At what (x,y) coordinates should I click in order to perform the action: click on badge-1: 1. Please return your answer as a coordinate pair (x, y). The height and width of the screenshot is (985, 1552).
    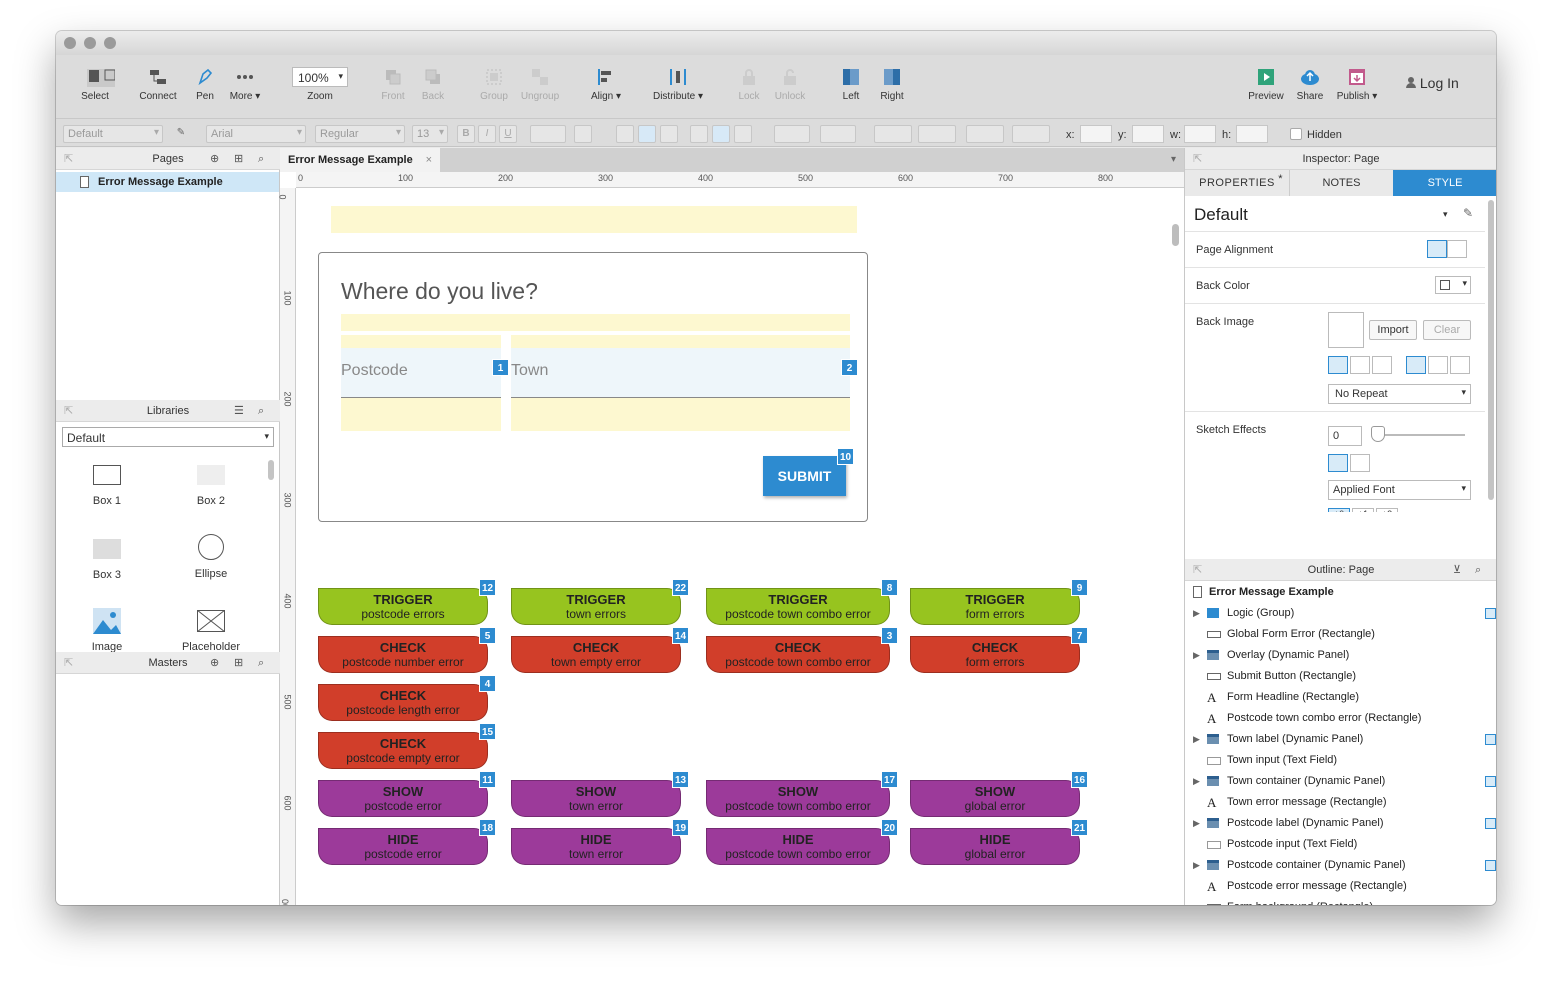
    Looking at the image, I should click on (500, 367).